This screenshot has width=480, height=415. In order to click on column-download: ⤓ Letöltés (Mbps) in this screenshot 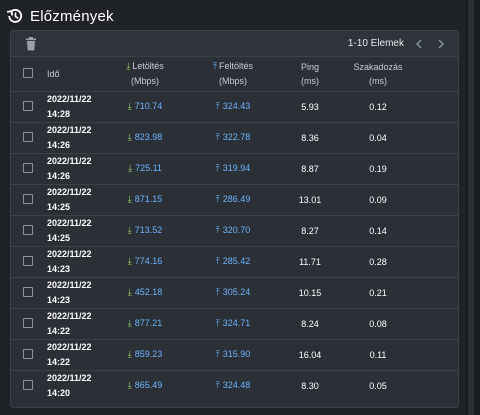, I will do `click(145, 74)`.